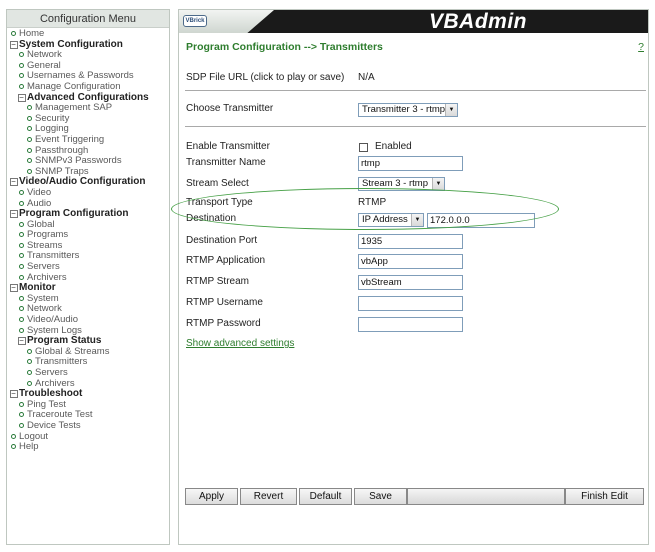  I want to click on choose-transmitter-select: Transmitter 3 - rtmp ▼, so click(408, 110).